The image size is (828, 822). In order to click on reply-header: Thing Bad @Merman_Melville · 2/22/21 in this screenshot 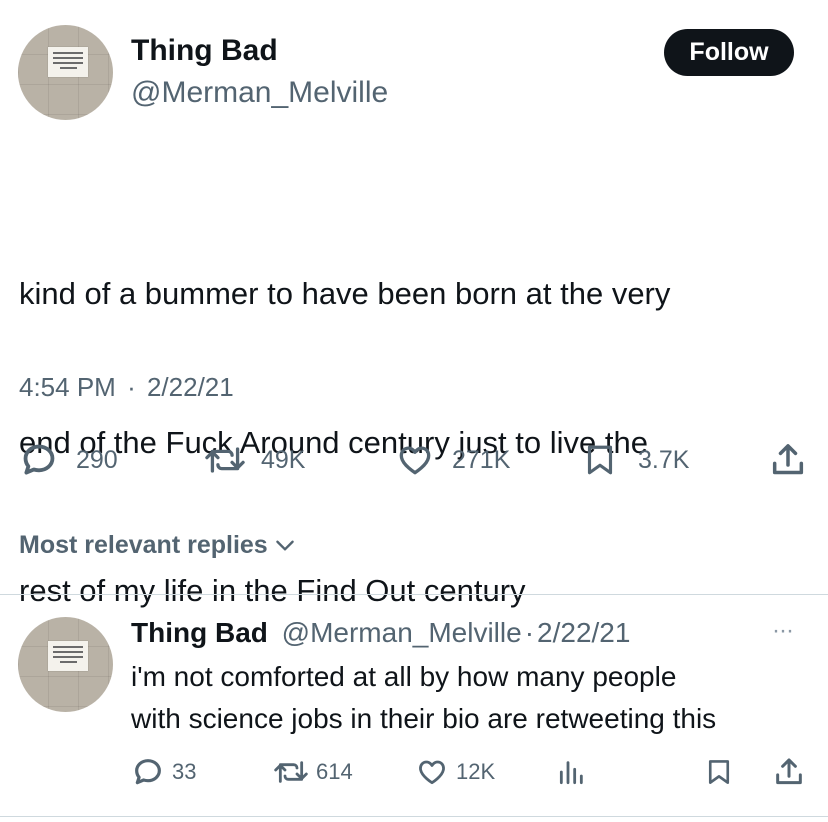, I will do `click(380, 633)`.